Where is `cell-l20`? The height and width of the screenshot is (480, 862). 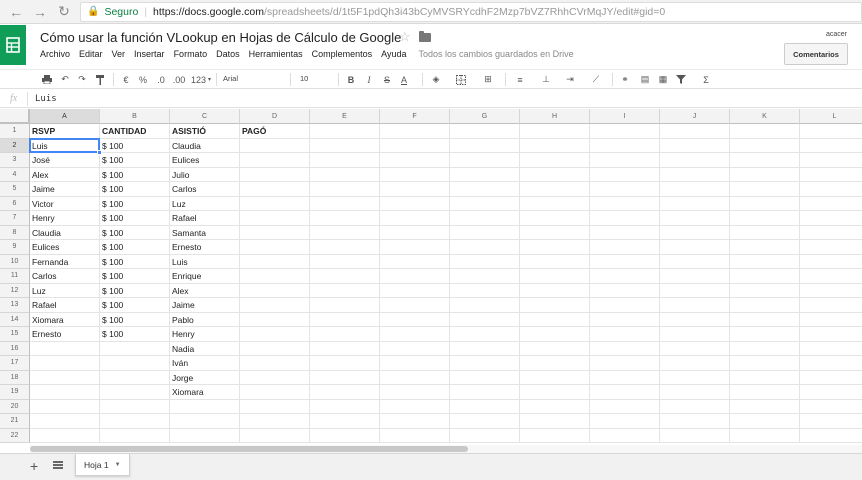
cell-l20 is located at coordinates (831, 407).